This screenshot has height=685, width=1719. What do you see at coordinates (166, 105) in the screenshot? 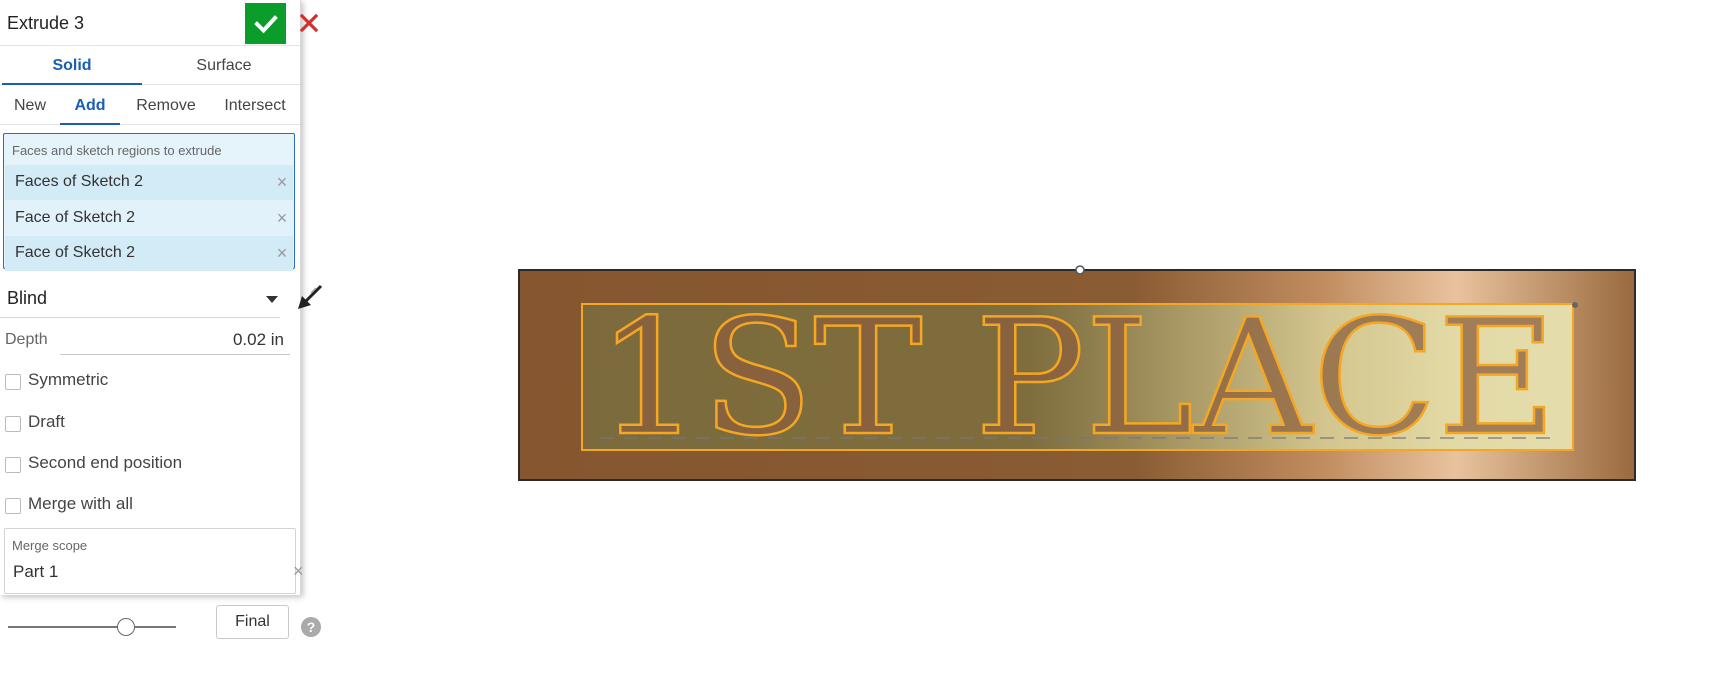
I see `tab-remove: Remove` at bounding box center [166, 105].